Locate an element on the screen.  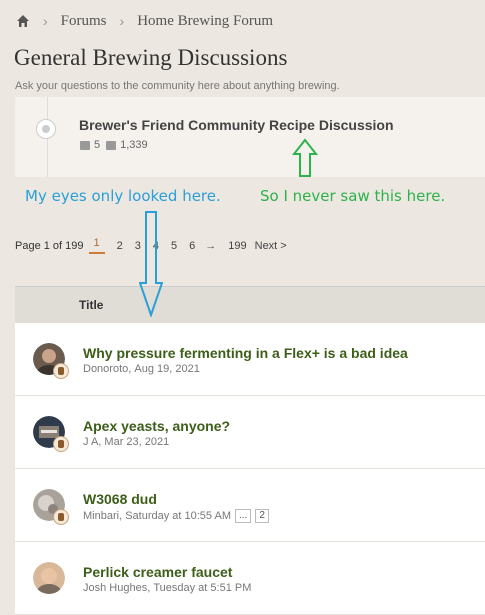
thread-date: Saturday at 10:55 AM is located at coordinates (178, 516).